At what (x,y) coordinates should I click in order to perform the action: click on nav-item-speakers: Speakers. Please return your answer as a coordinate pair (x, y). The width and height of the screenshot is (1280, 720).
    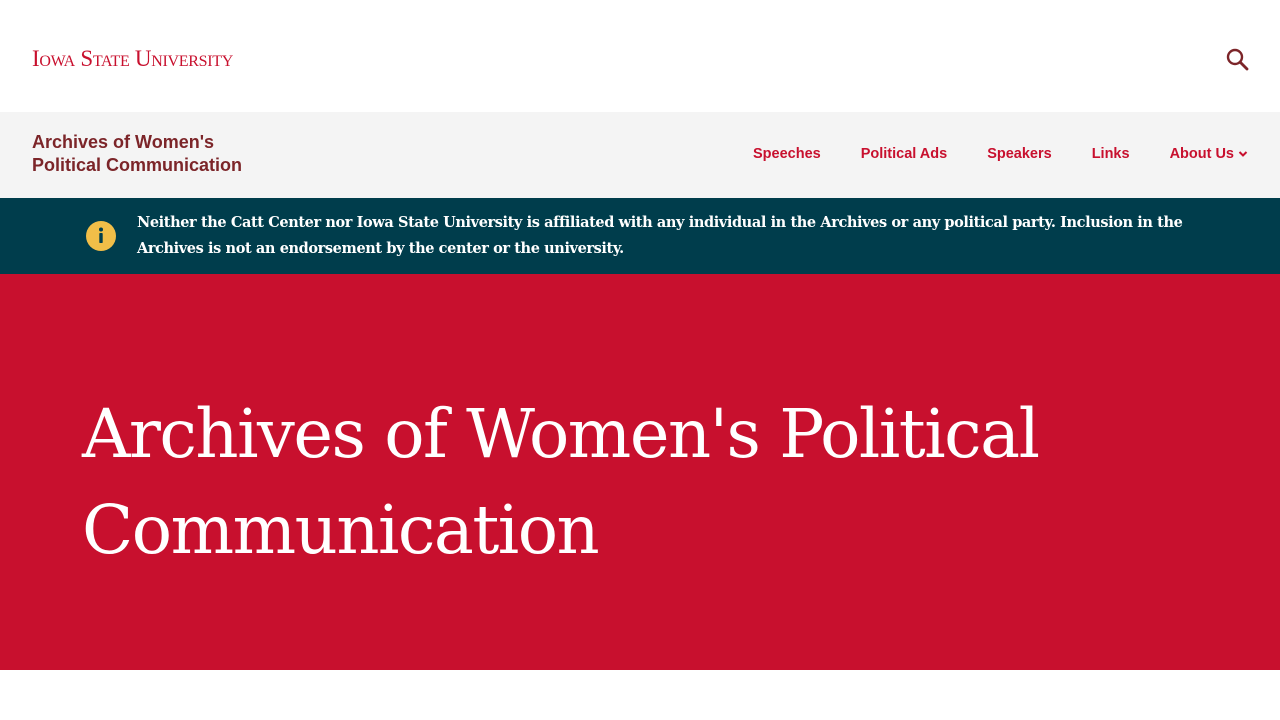
    Looking at the image, I should click on (1019, 154).